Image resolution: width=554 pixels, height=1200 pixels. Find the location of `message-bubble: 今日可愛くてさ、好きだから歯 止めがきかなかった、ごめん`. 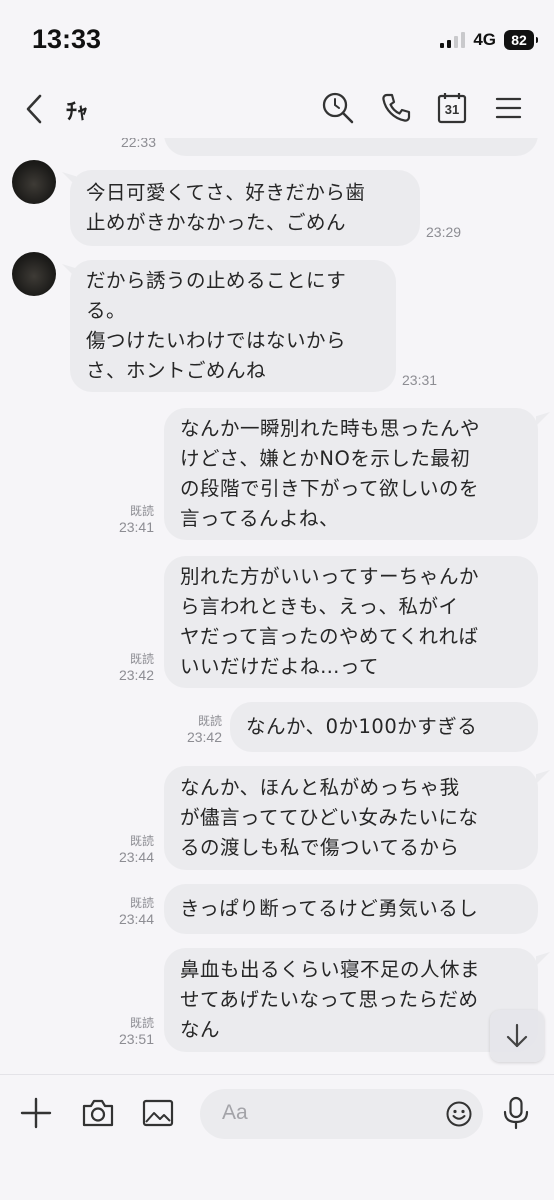

message-bubble: 今日可愛くてさ、好きだから歯 止めがきかなかった、ごめん is located at coordinates (245, 208).